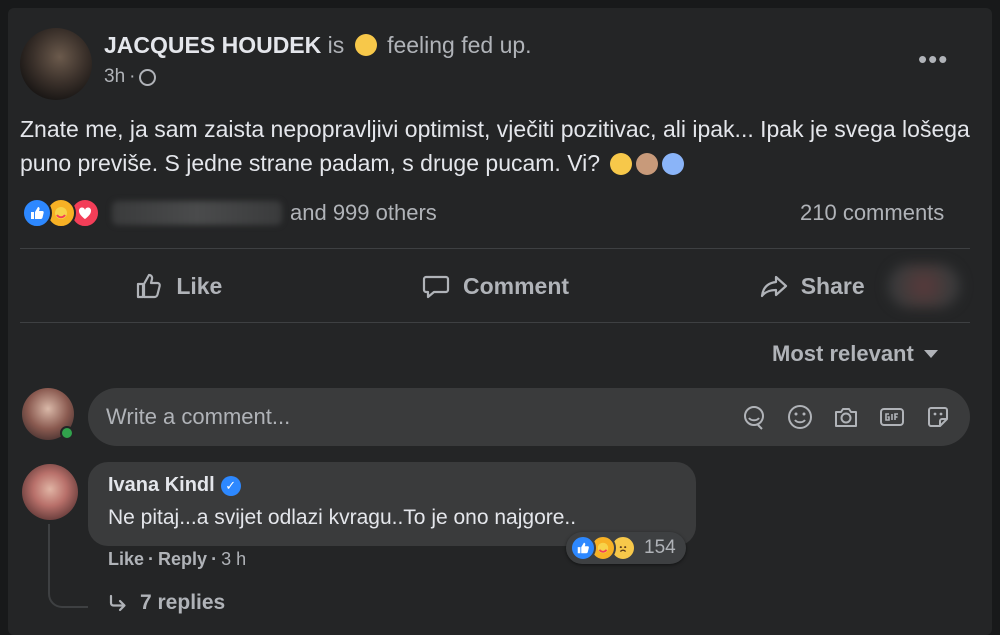  Describe the element at coordinates (363, 212) in the screenshot. I see `reactions-others: and 999 others` at that location.